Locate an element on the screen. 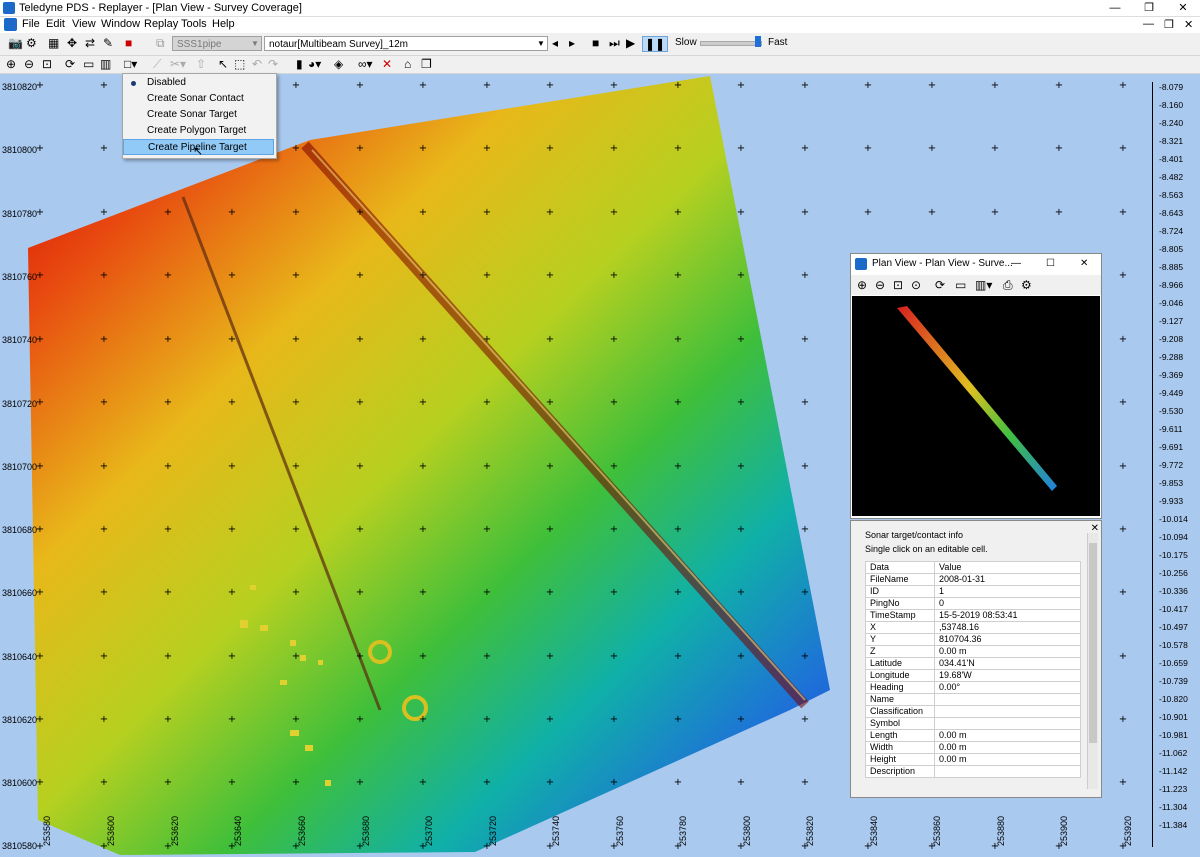  row-value: 0.00° is located at coordinates (1007, 687).